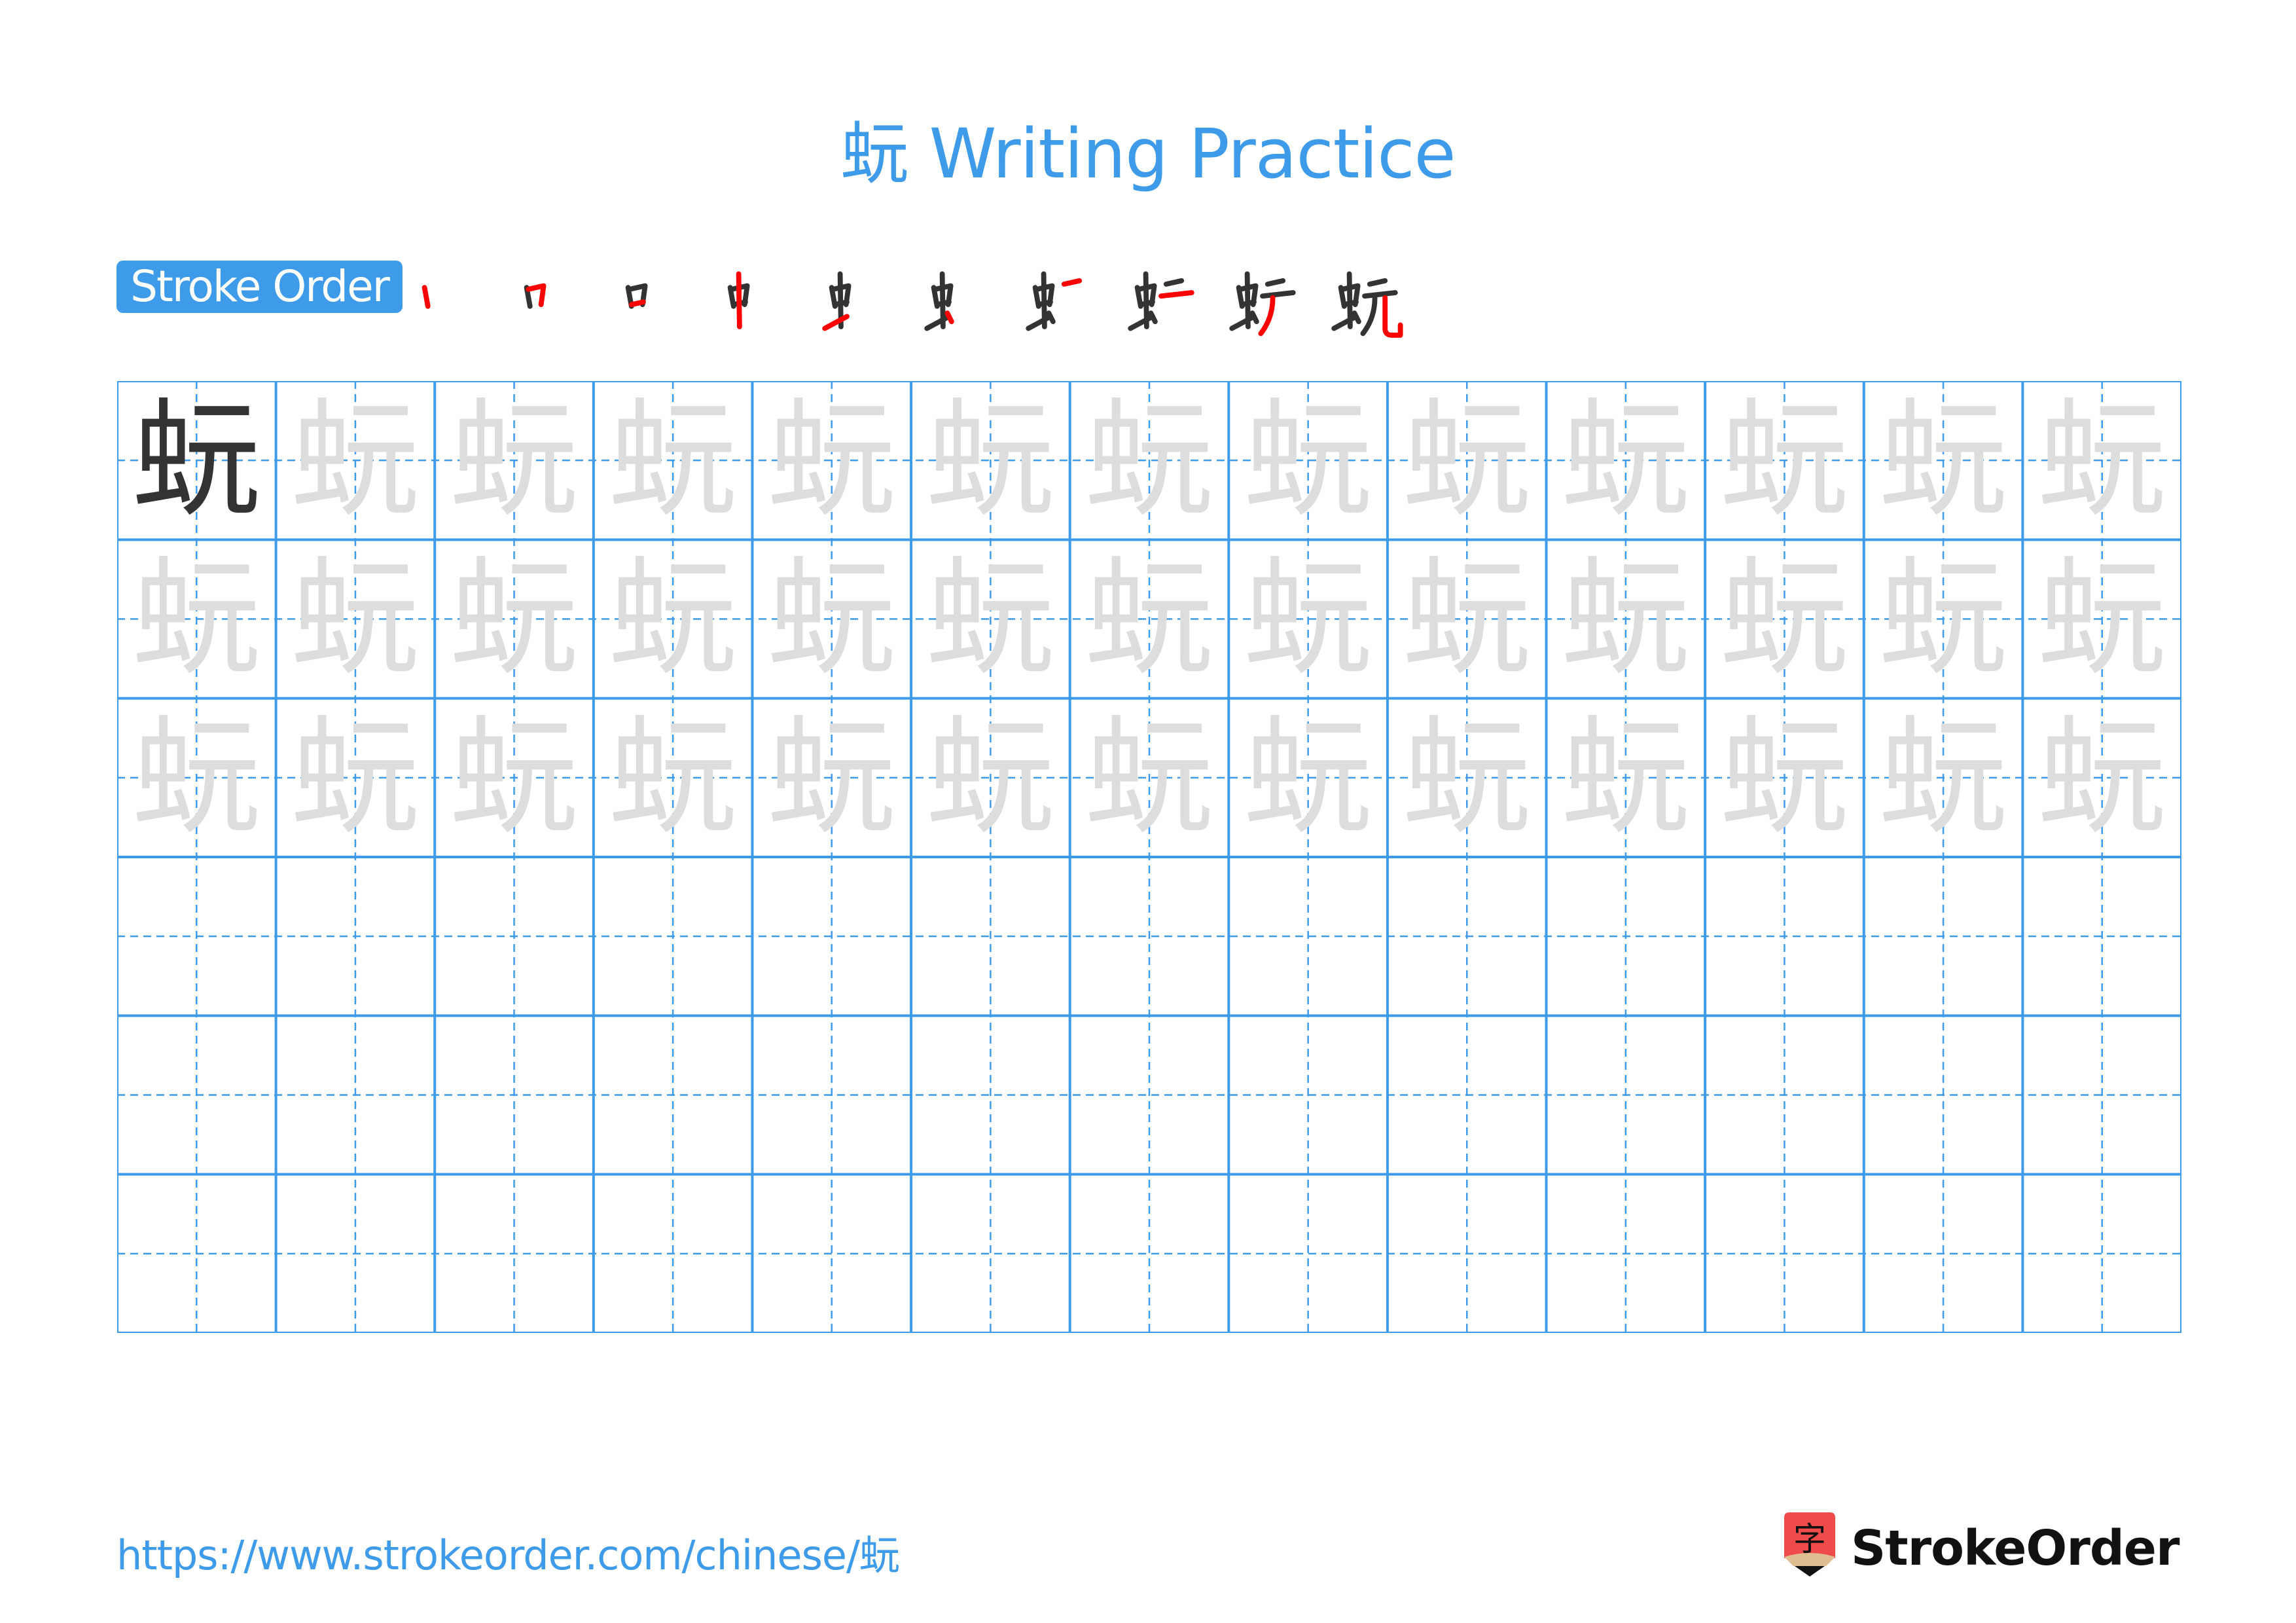 This screenshot has height=1623, width=2296. I want to click on page-title: 蚖 Writing Practice, so click(1148, 154).